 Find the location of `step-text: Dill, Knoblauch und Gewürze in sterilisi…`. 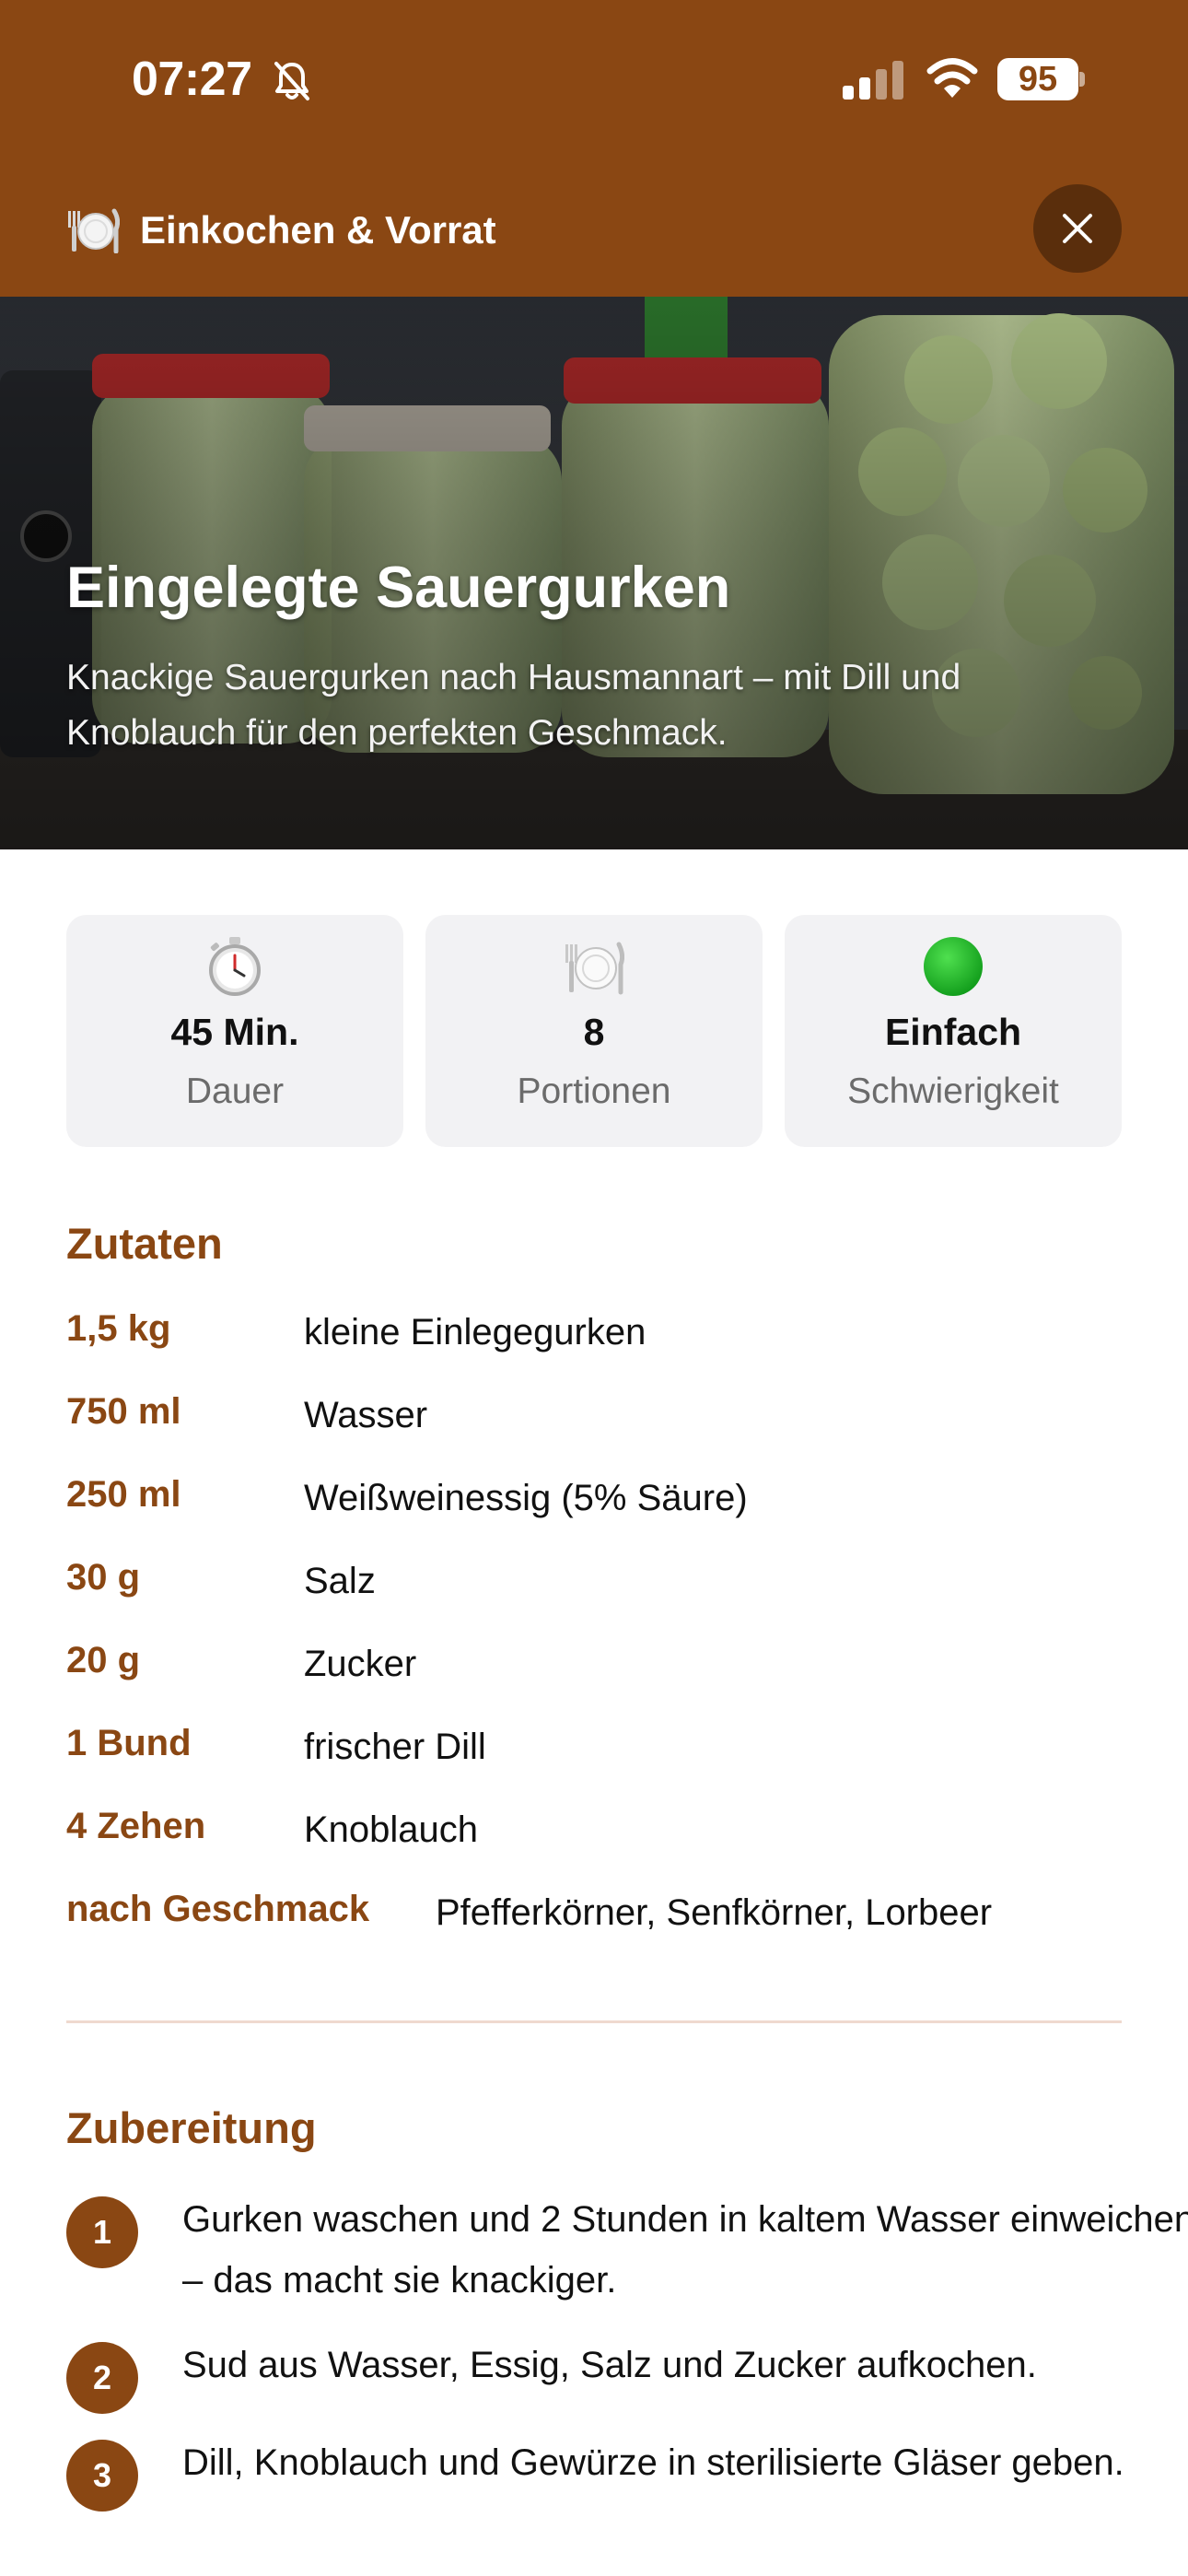

step-text: Dill, Knoblauch und Gewürze in sterilisi… is located at coordinates (653, 2462).